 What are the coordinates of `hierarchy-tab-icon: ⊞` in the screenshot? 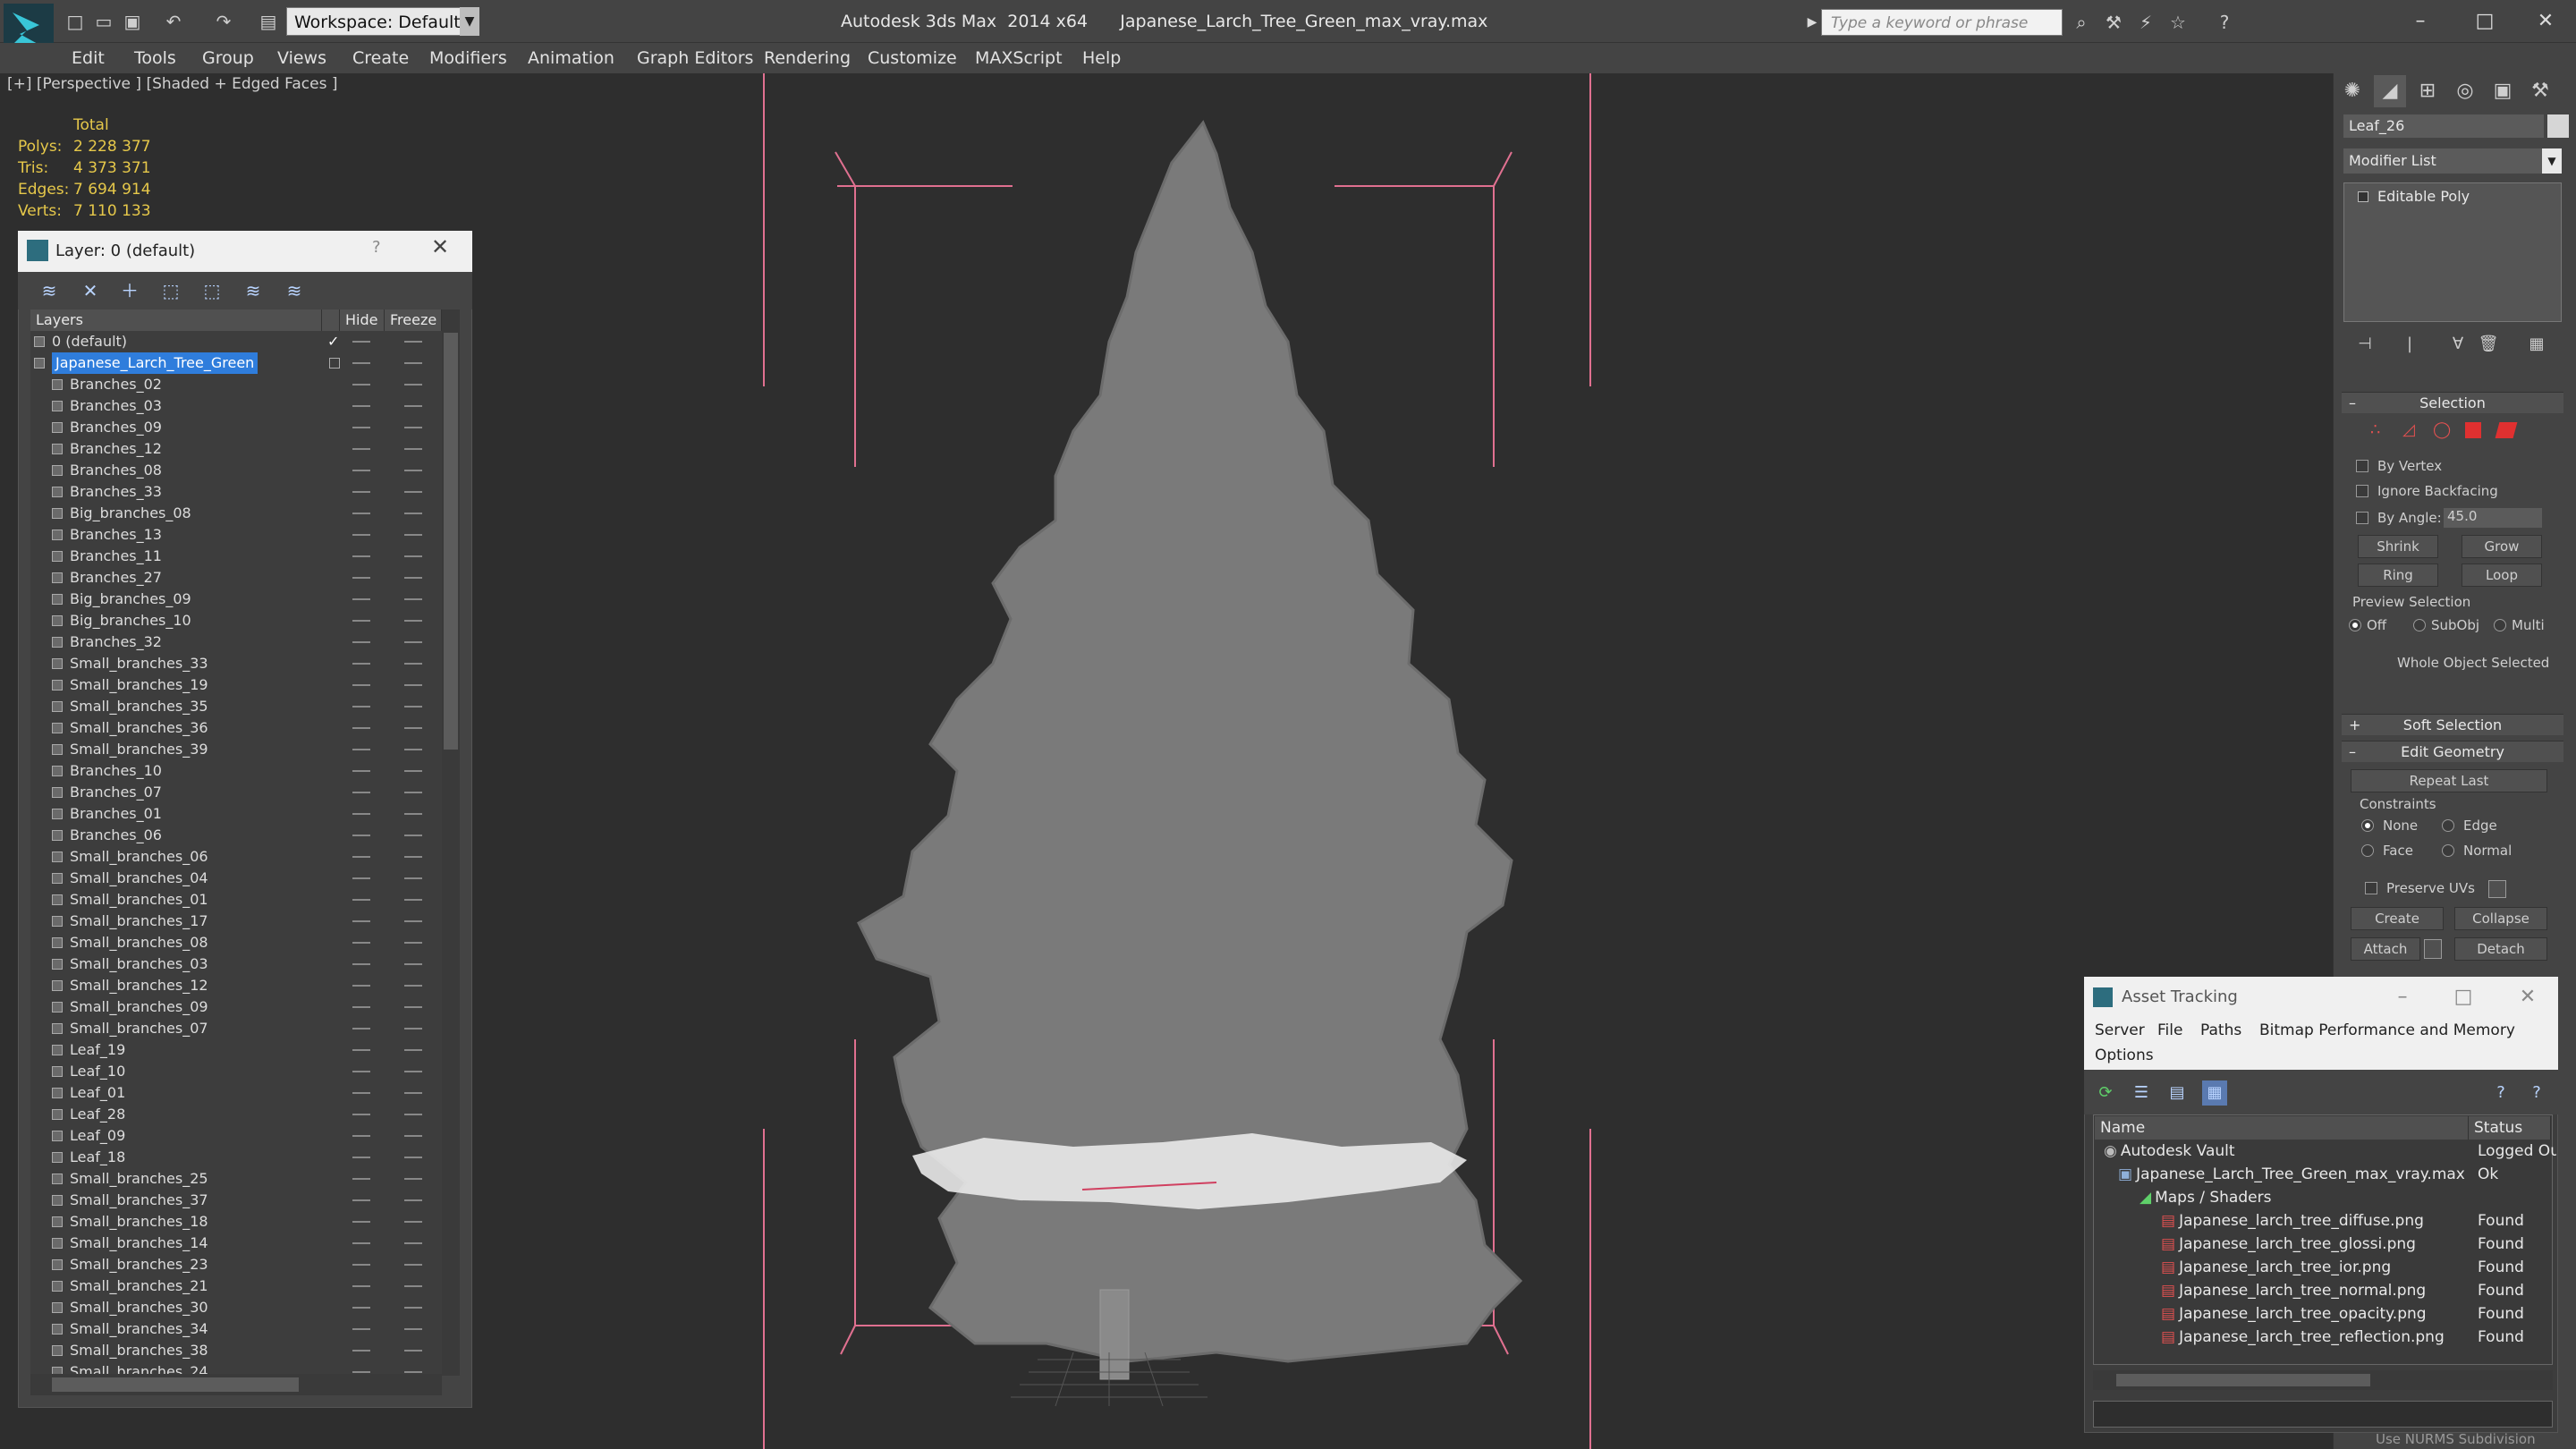 It's located at (2427, 91).